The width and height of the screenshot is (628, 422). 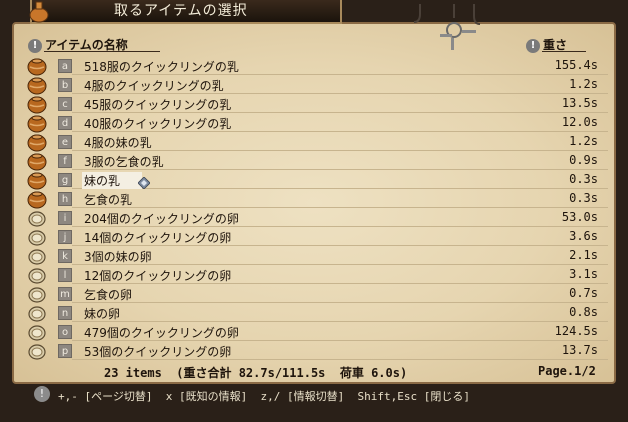 What do you see at coordinates (65, 218) in the screenshot?
I see `item-key: i` at bounding box center [65, 218].